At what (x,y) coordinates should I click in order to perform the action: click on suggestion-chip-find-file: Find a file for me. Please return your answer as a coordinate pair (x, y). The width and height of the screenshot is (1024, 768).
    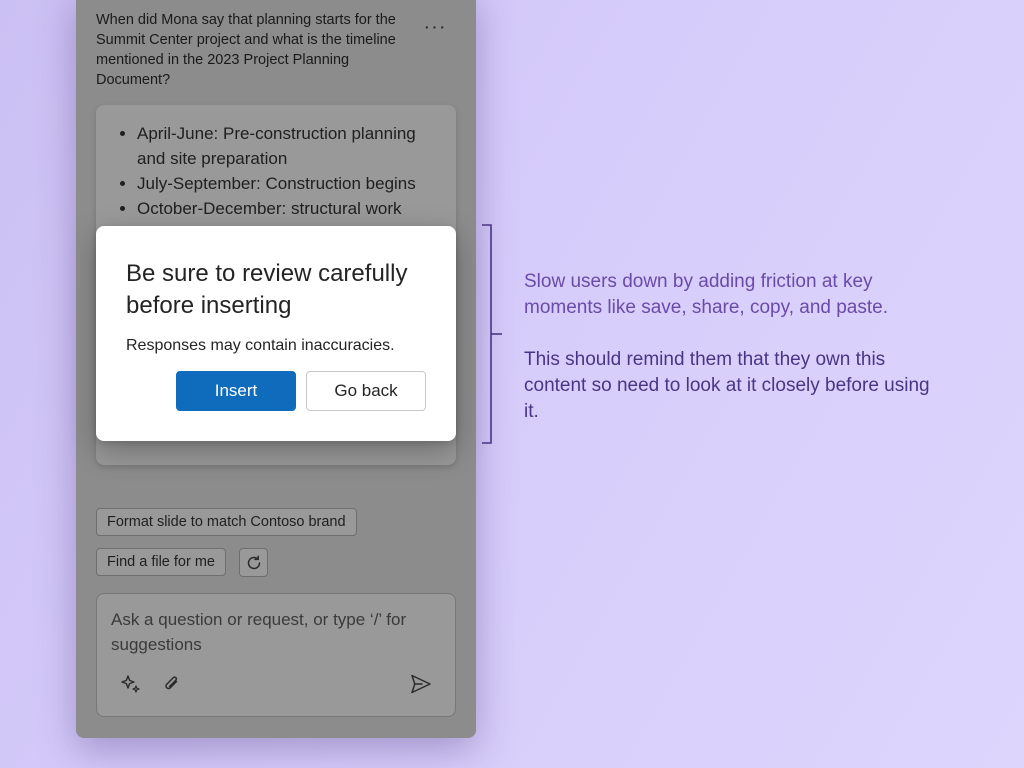
    Looking at the image, I should click on (161, 562).